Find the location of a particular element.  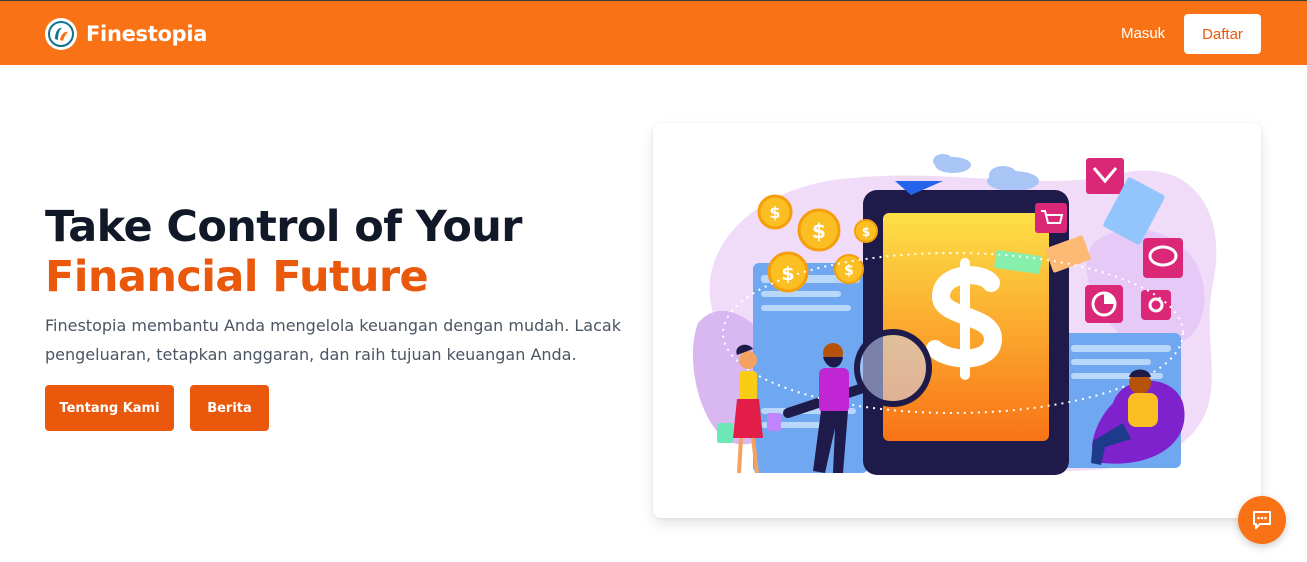

chat-button is located at coordinates (1262, 520).